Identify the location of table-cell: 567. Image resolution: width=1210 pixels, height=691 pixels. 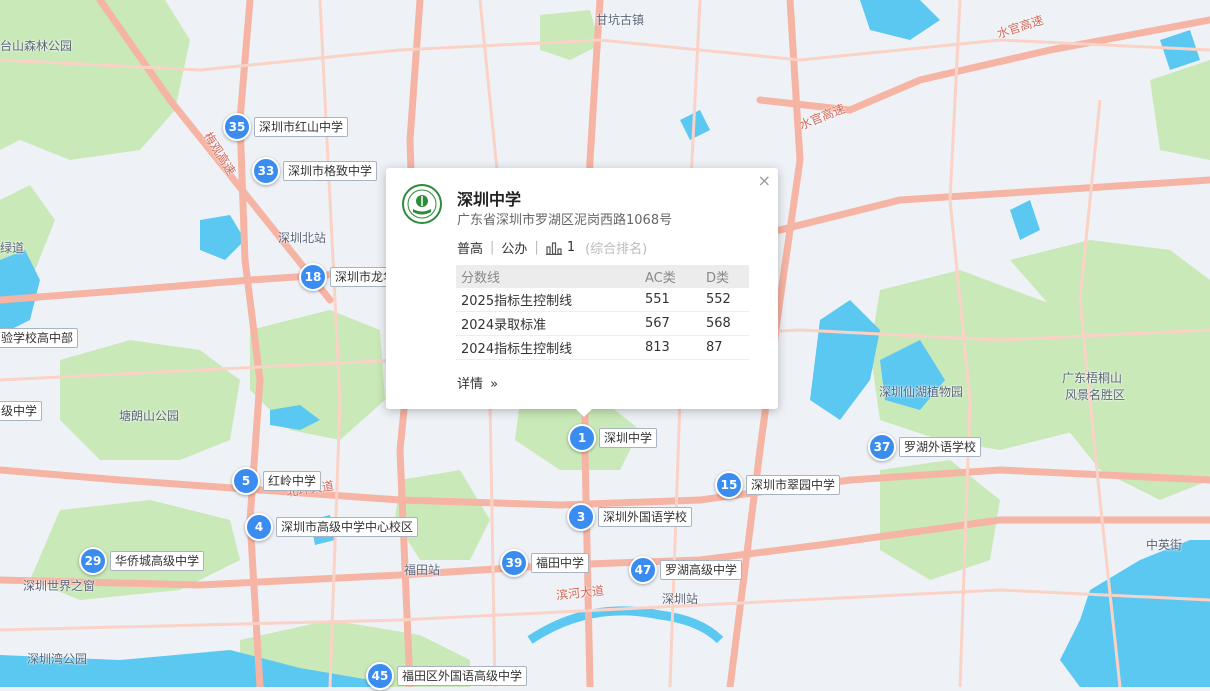
(670, 323).